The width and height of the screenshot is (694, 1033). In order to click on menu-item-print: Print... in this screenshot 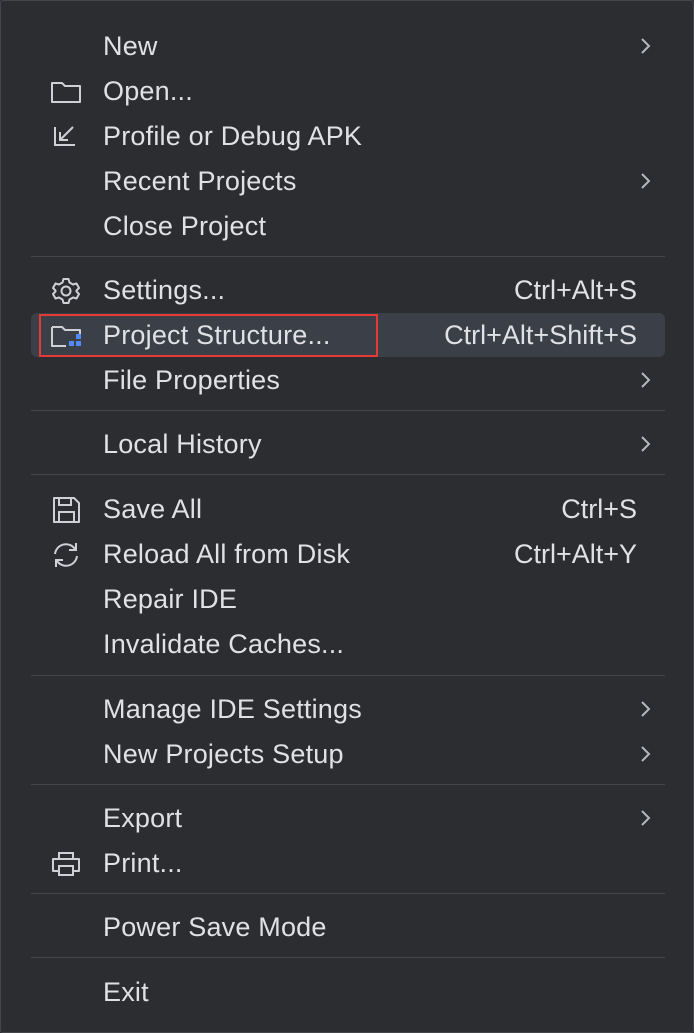, I will do `click(348, 863)`.